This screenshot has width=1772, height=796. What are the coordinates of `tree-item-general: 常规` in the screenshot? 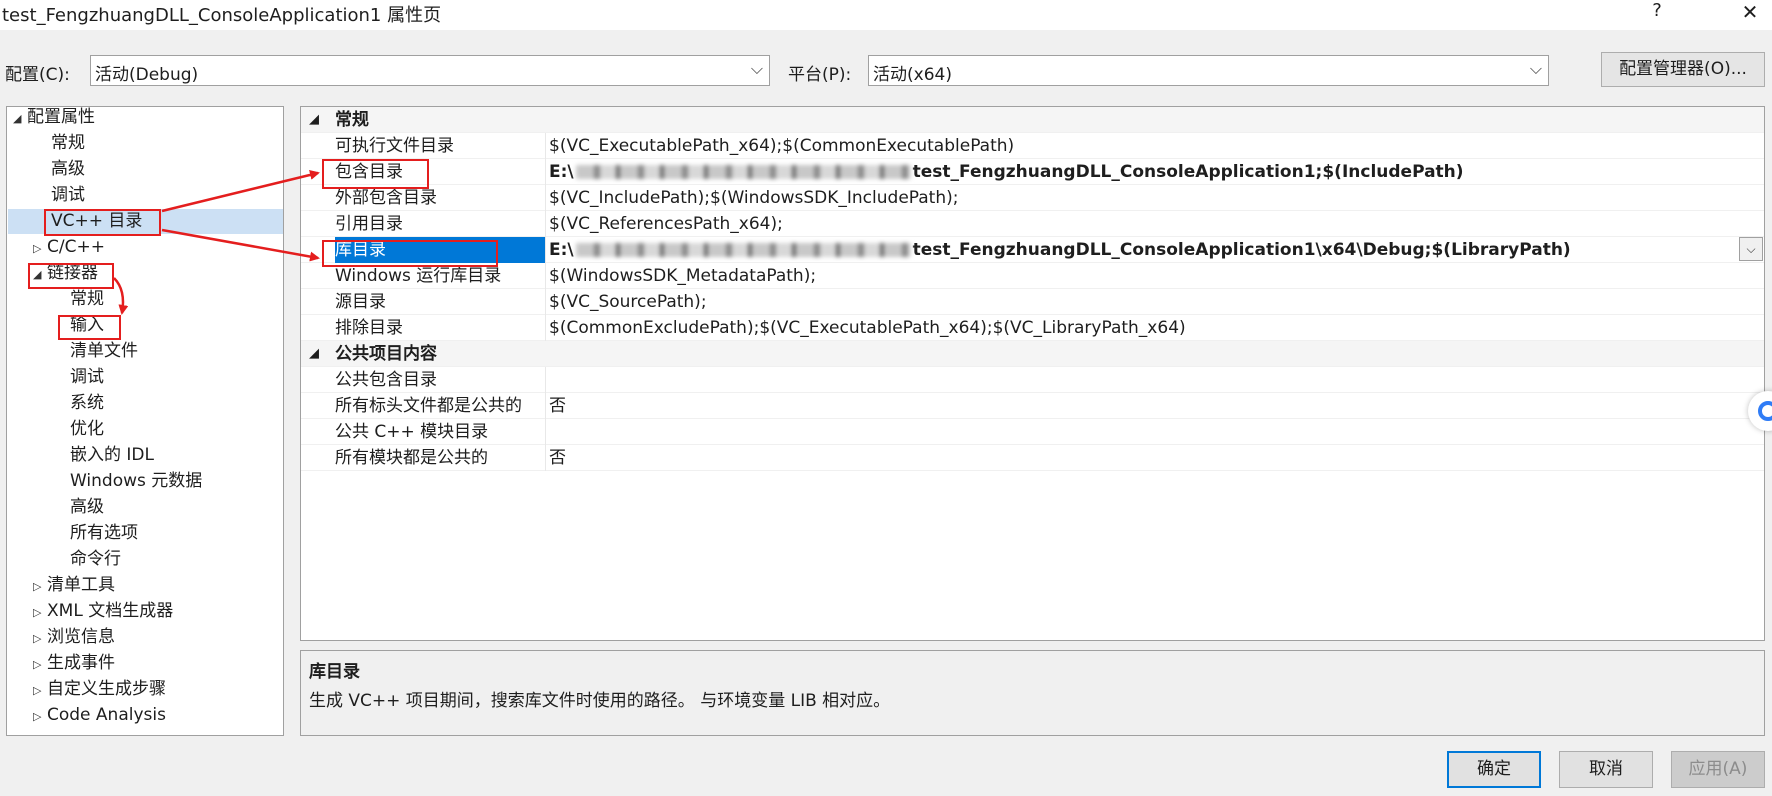 It's located at (68, 143).